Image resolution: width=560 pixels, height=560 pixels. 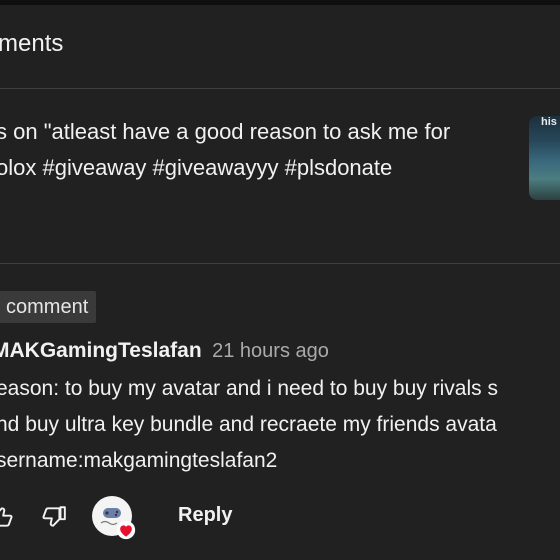 What do you see at coordinates (126, 530) in the screenshot?
I see `heart-icon` at bounding box center [126, 530].